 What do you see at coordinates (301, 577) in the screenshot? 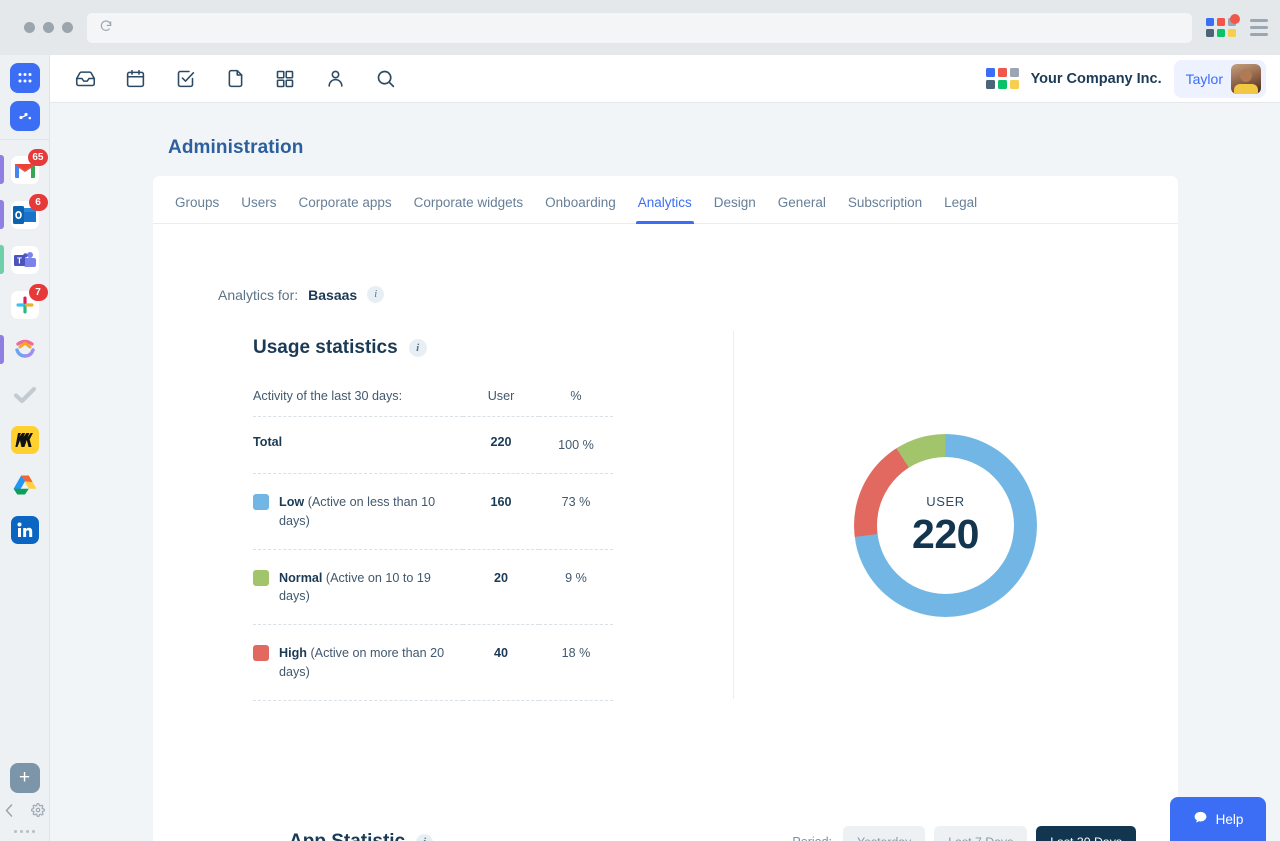
I see `row-name-normal: Normal` at bounding box center [301, 577].